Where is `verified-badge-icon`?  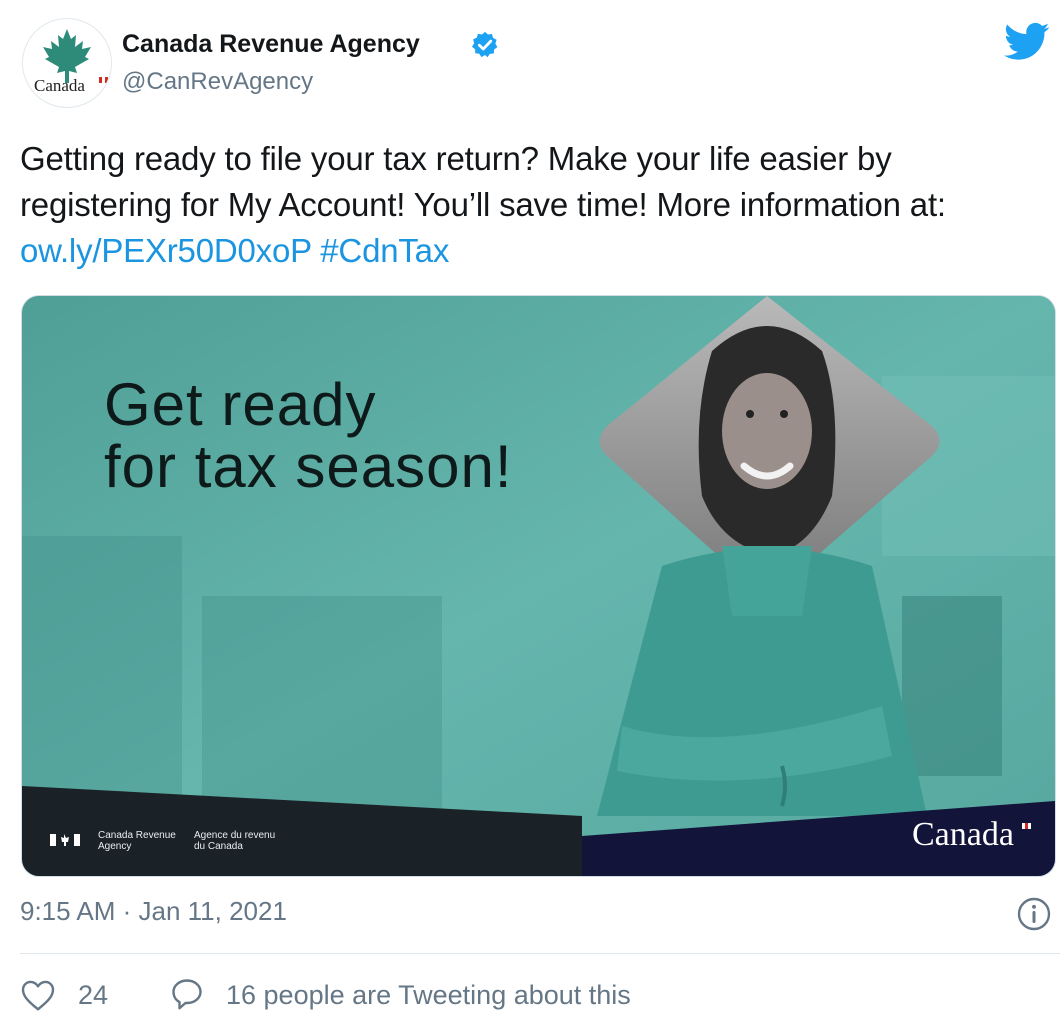 verified-badge-icon is located at coordinates (485, 44).